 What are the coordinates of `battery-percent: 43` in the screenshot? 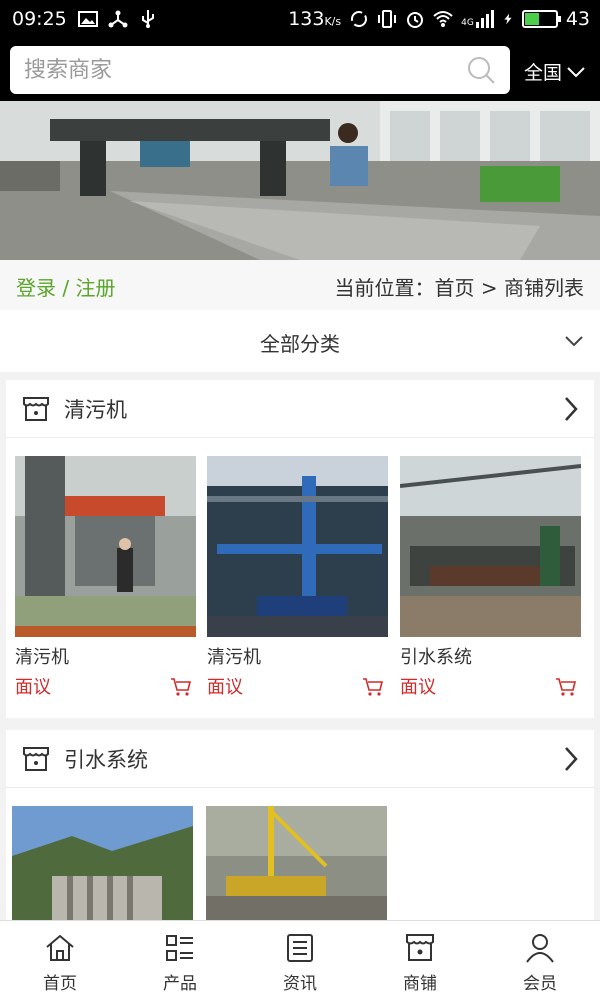 It's located at (577, 19).